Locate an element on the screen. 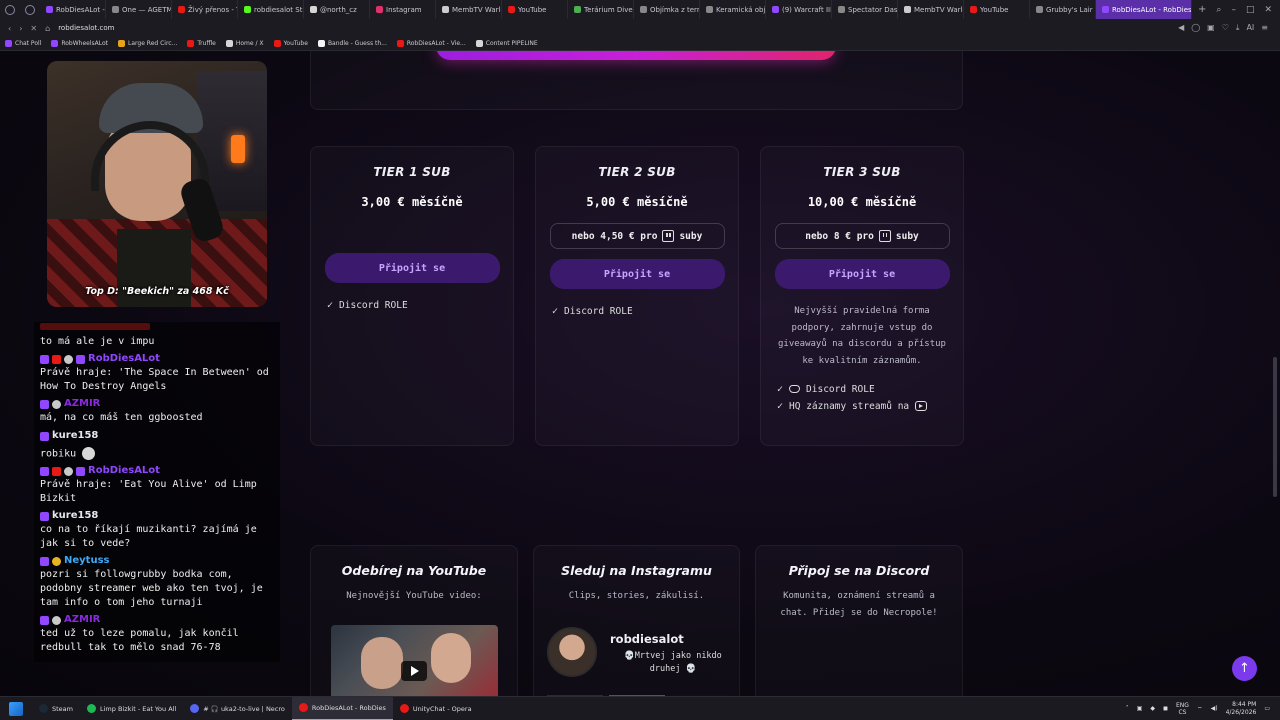 The image size is (1280, 720). scrollbar is located at coordinates (1275, 373).